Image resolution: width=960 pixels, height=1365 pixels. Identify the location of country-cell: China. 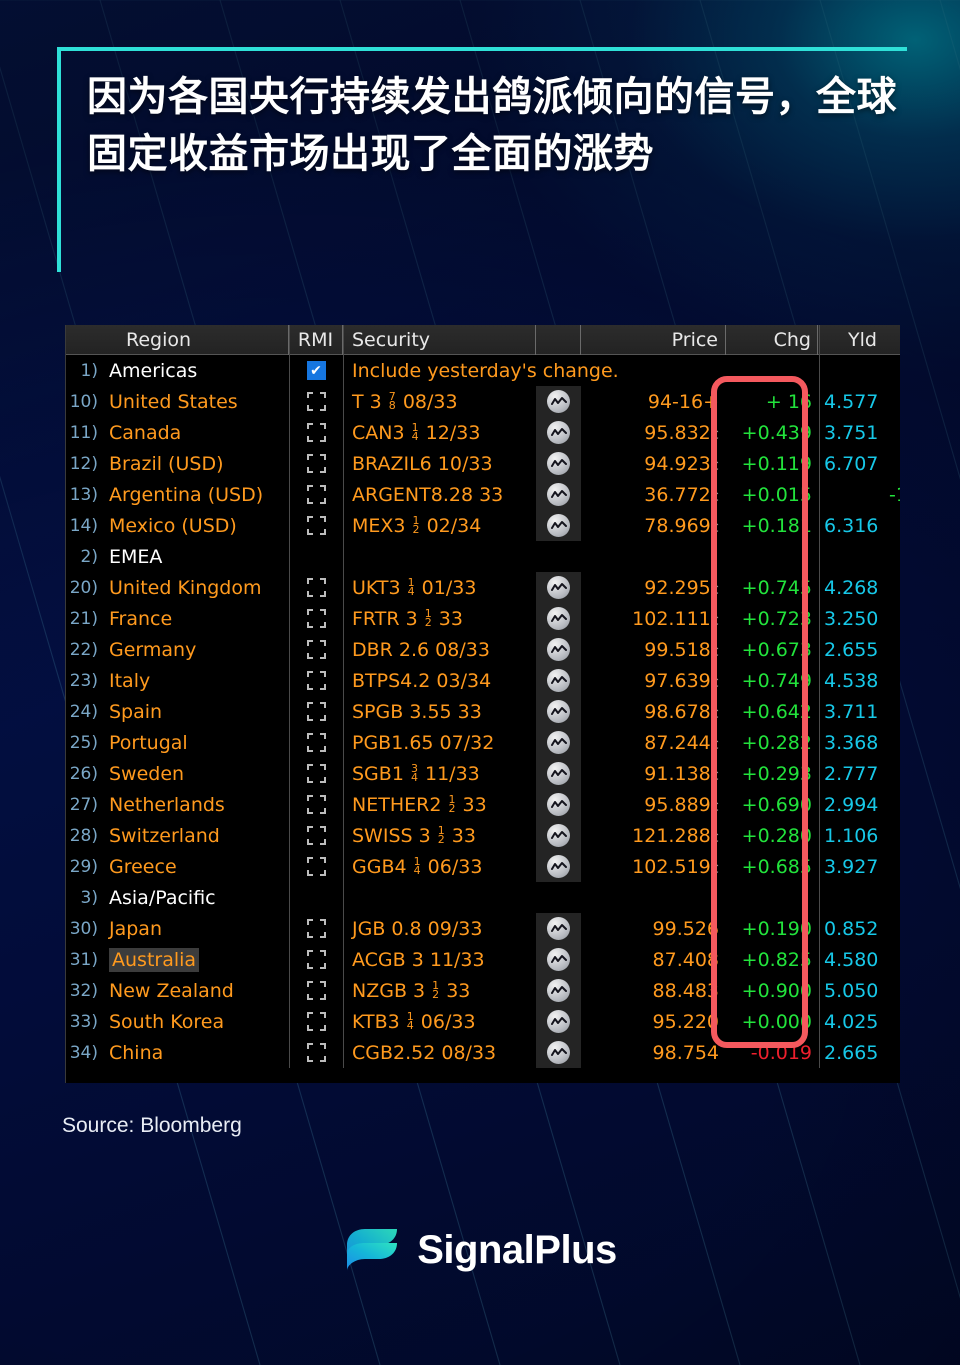
(195, 1053).